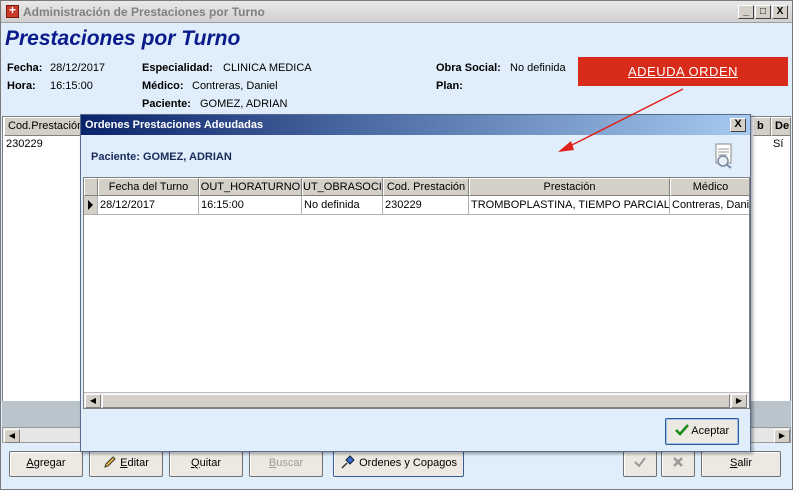 The height and width of the screenshot is (490, 793). What do you see at coordinates (746, 12) in the screenshot?
I see `minimize-button: _` at bounding box center [746, 12].